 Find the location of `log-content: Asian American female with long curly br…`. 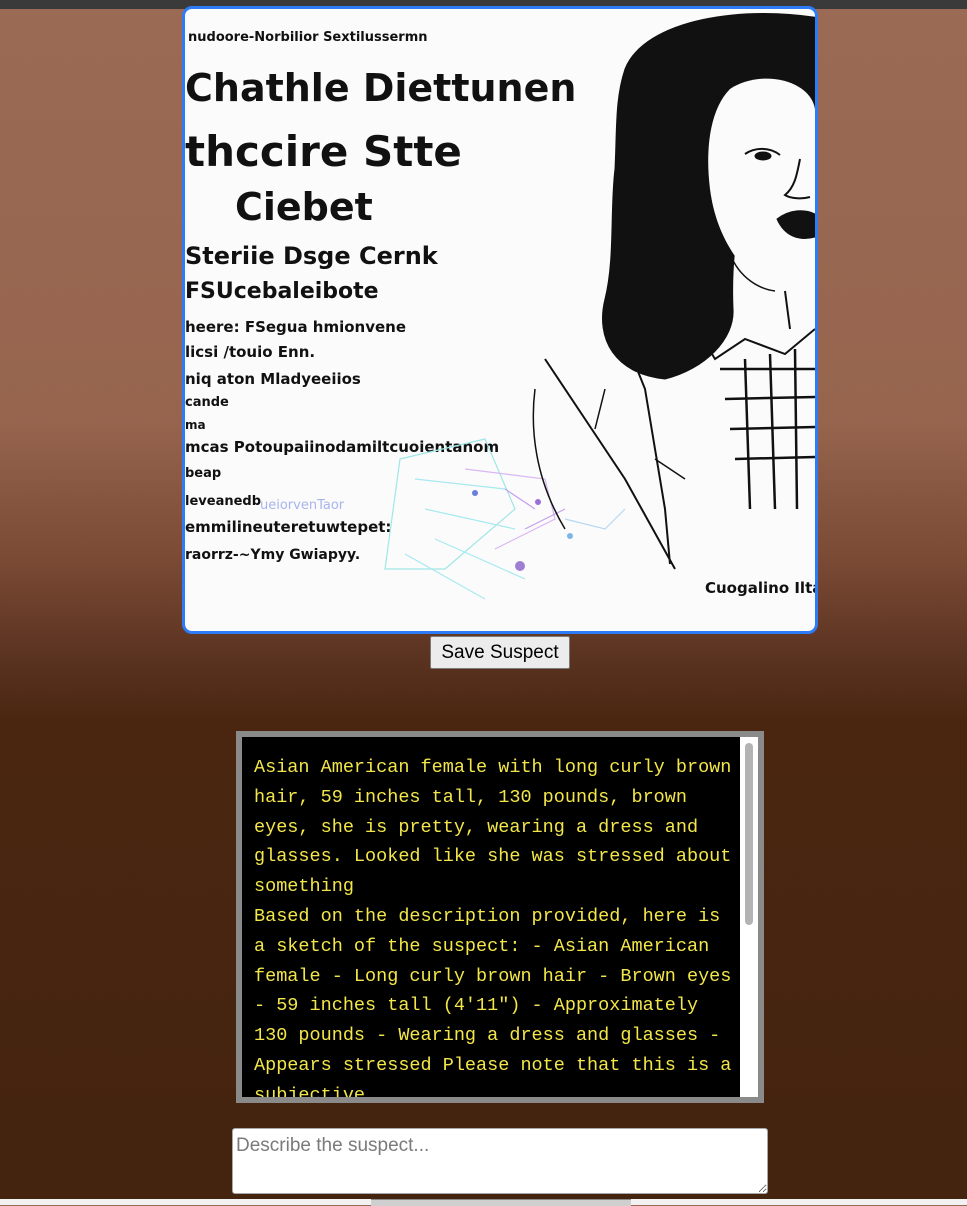

log-content: Asian American female with long curly br… is located at coordinates (493, 928).